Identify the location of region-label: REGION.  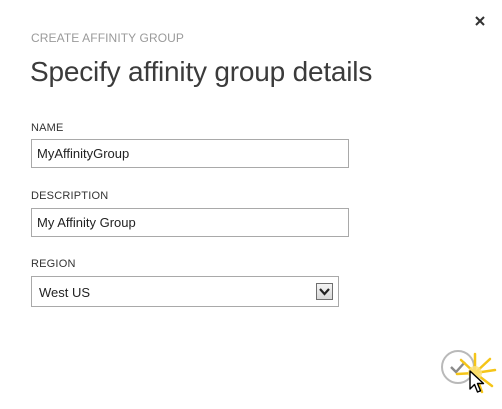
(53, 264).